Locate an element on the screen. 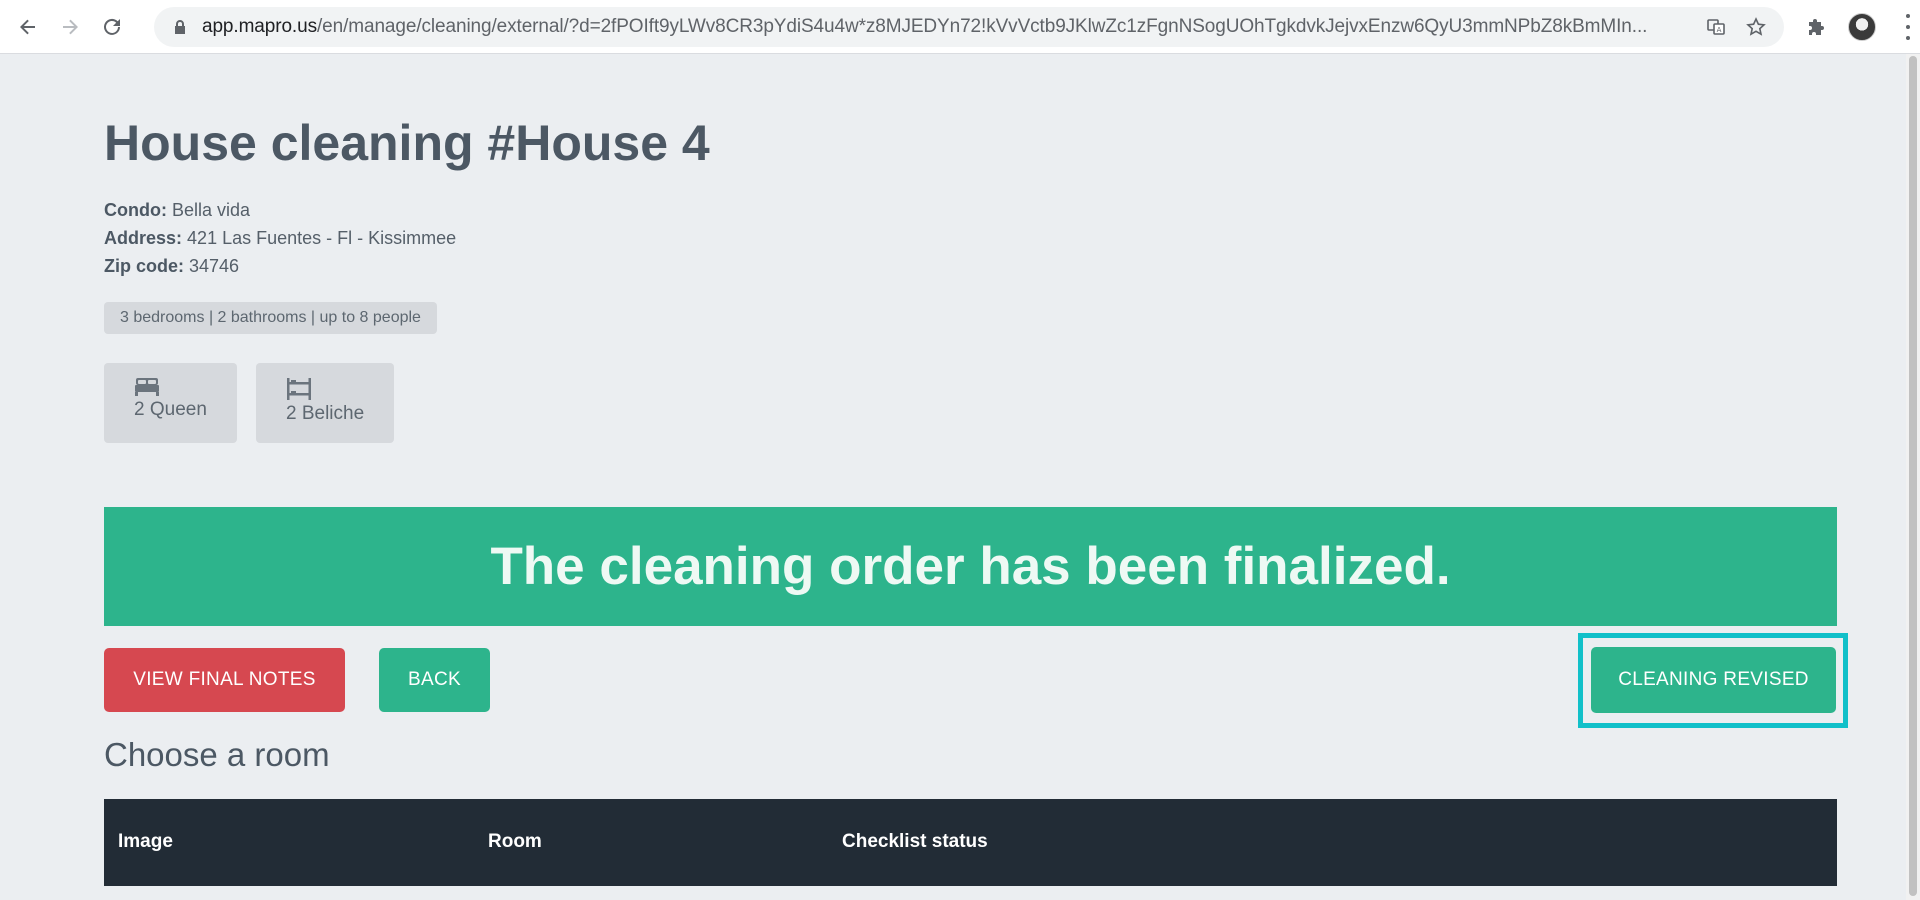 This screenshot has width=1920, height=900. svg-text: A is located at coordinates (1719, 30).